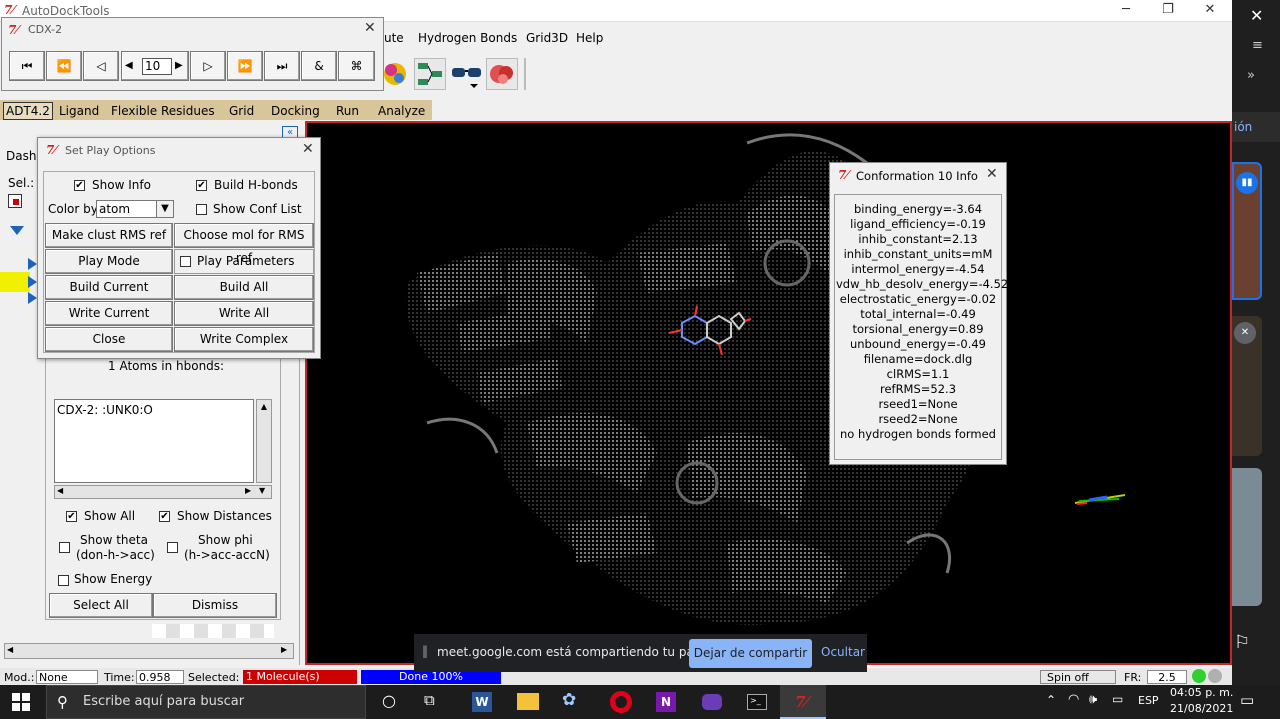 The image size is (1280, 719). Describe the element at coordinates (712, 702) in the screenshot. I see `game-app-icon` at that location.